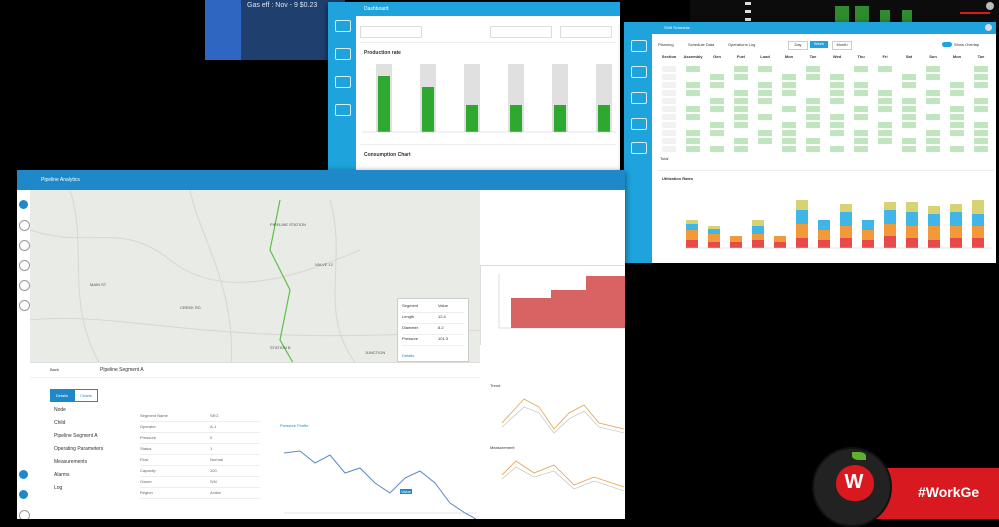 Image resolution: width=999 pixels, height=527 pixels. Describe the element at coordinates (62, 475) in the screenshot. I see `tree-item: Alarms` at that location.